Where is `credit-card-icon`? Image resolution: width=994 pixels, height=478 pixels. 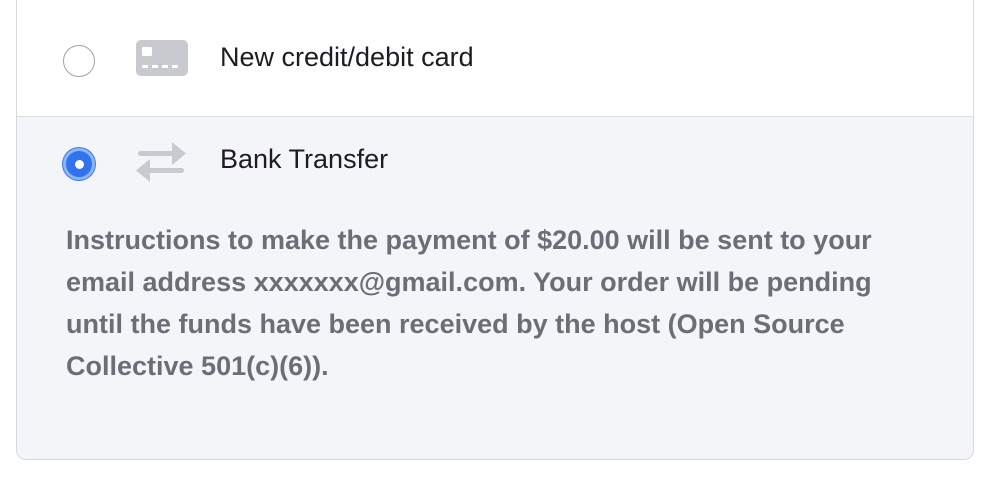 credit-card-icon is located at coordinates (162, 58).